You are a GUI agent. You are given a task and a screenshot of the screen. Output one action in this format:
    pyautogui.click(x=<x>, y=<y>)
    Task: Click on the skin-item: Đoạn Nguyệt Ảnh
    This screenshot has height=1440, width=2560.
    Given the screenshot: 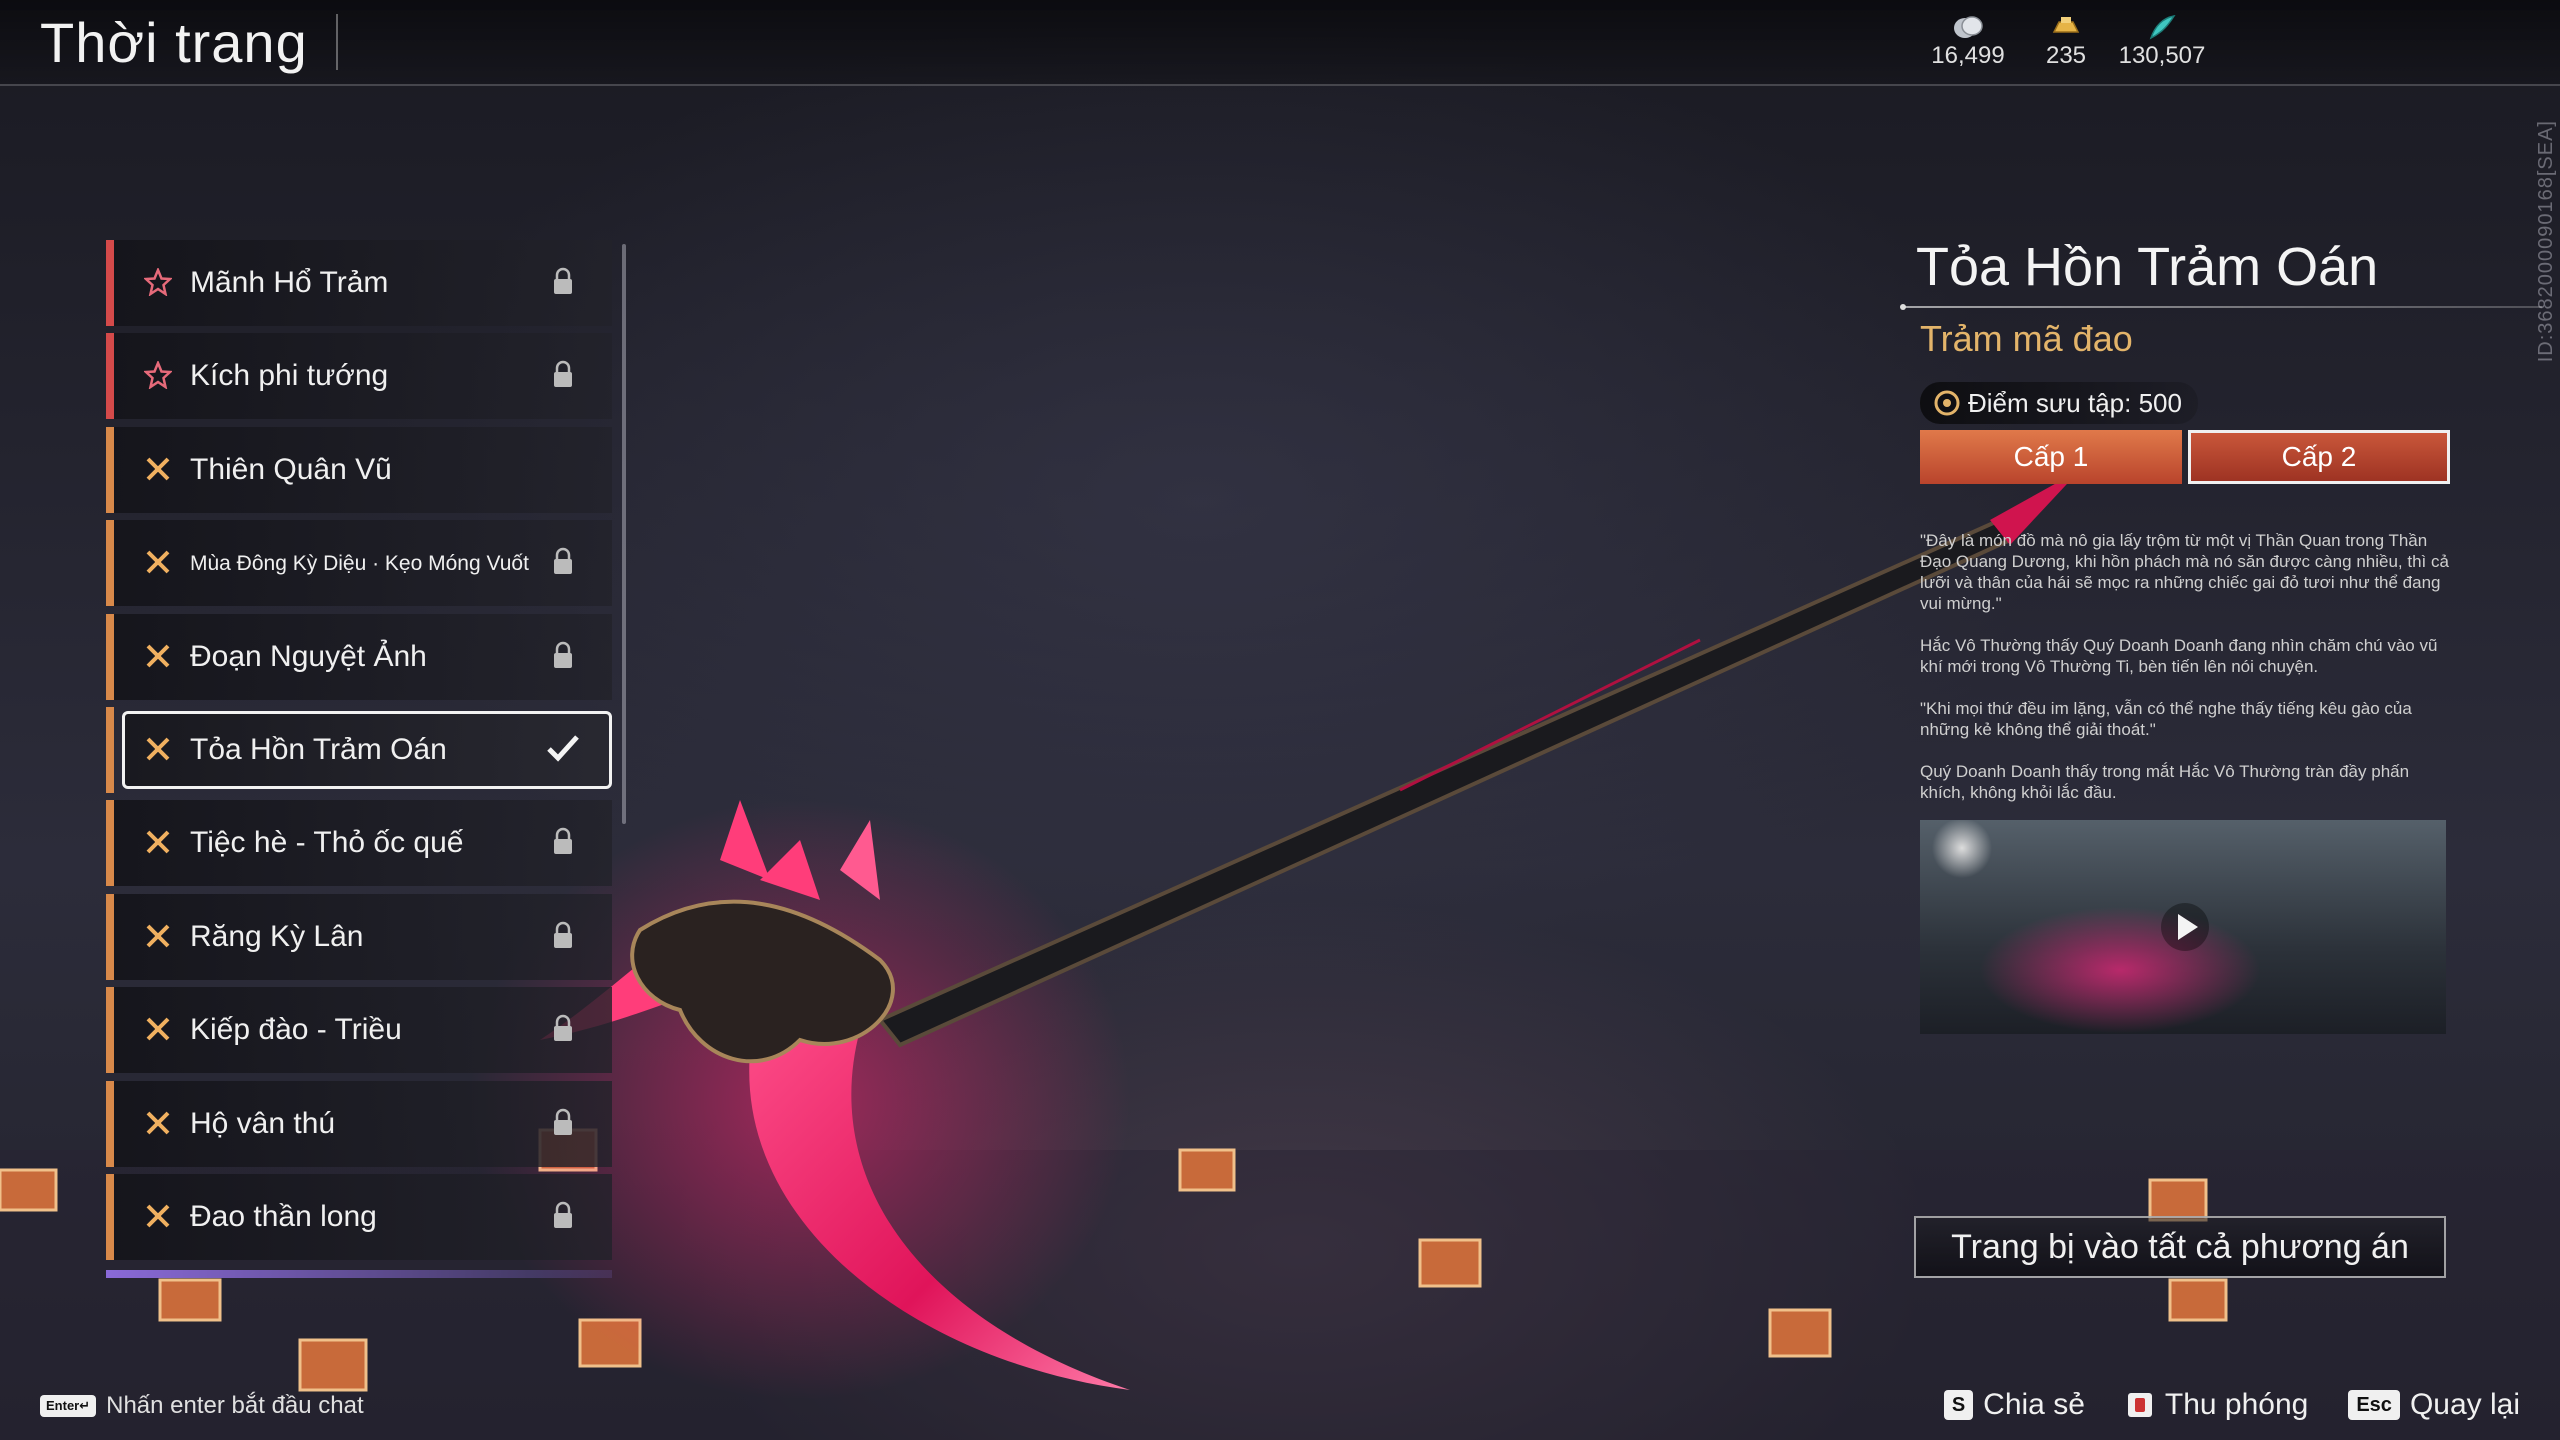 What is the action you would take?
    pyautogui.click(x=359, y=656)
    